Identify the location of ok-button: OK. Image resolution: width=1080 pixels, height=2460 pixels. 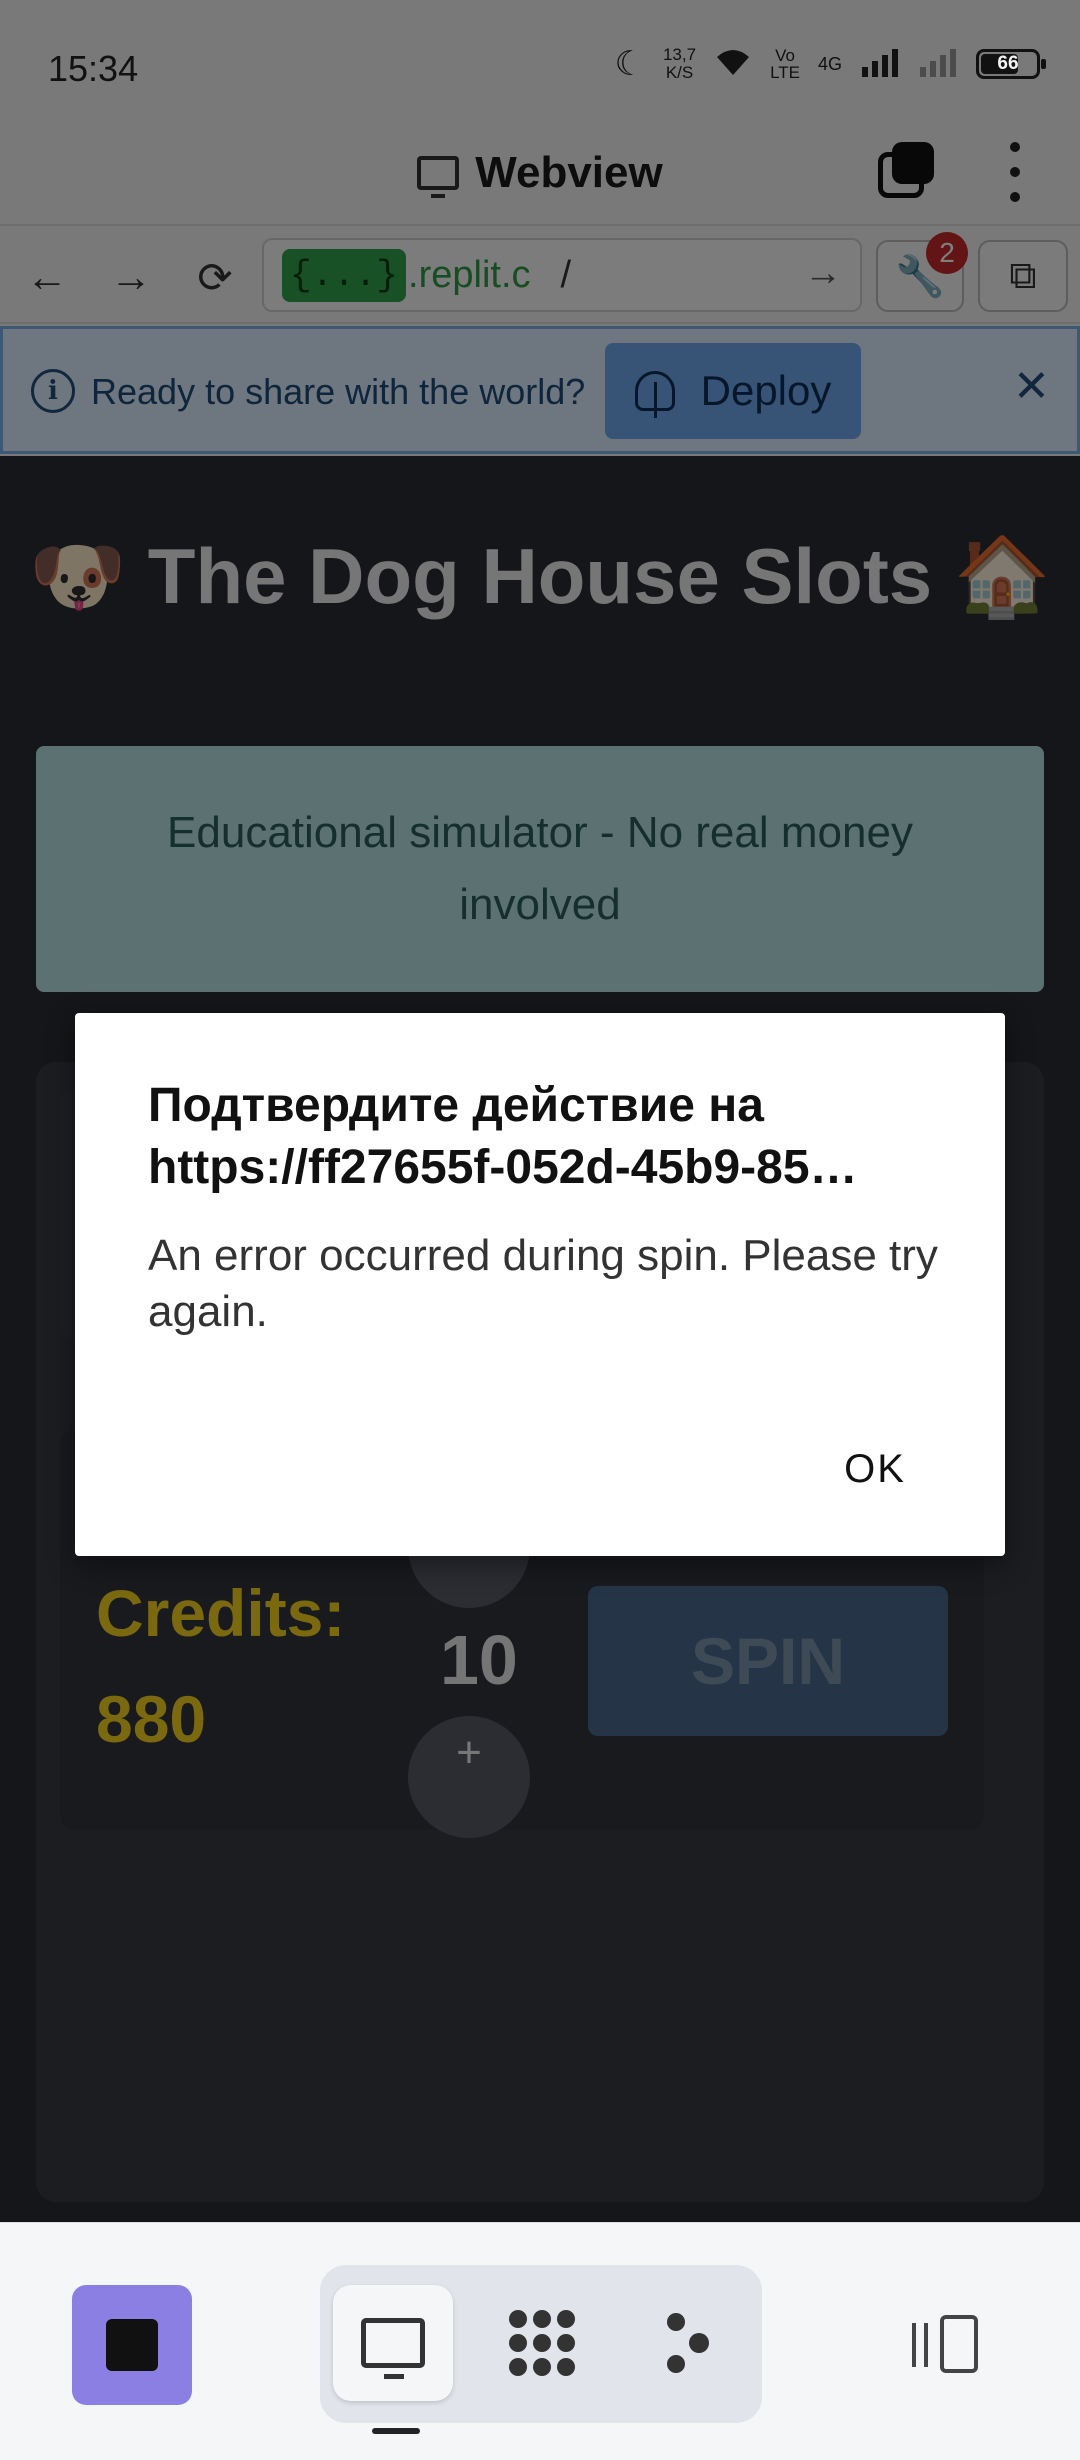
(875, 1469).